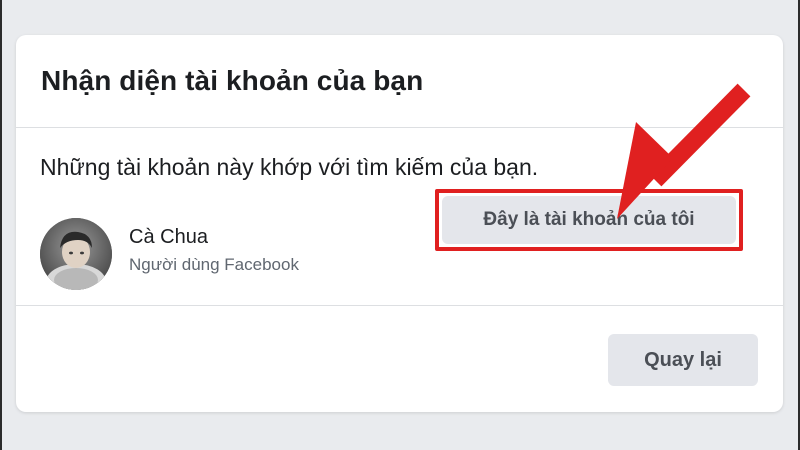 Image resolution: width=800 pixels, height=450 pixels. I want to click on user-avatar-photo-icon, so click(76, 254).